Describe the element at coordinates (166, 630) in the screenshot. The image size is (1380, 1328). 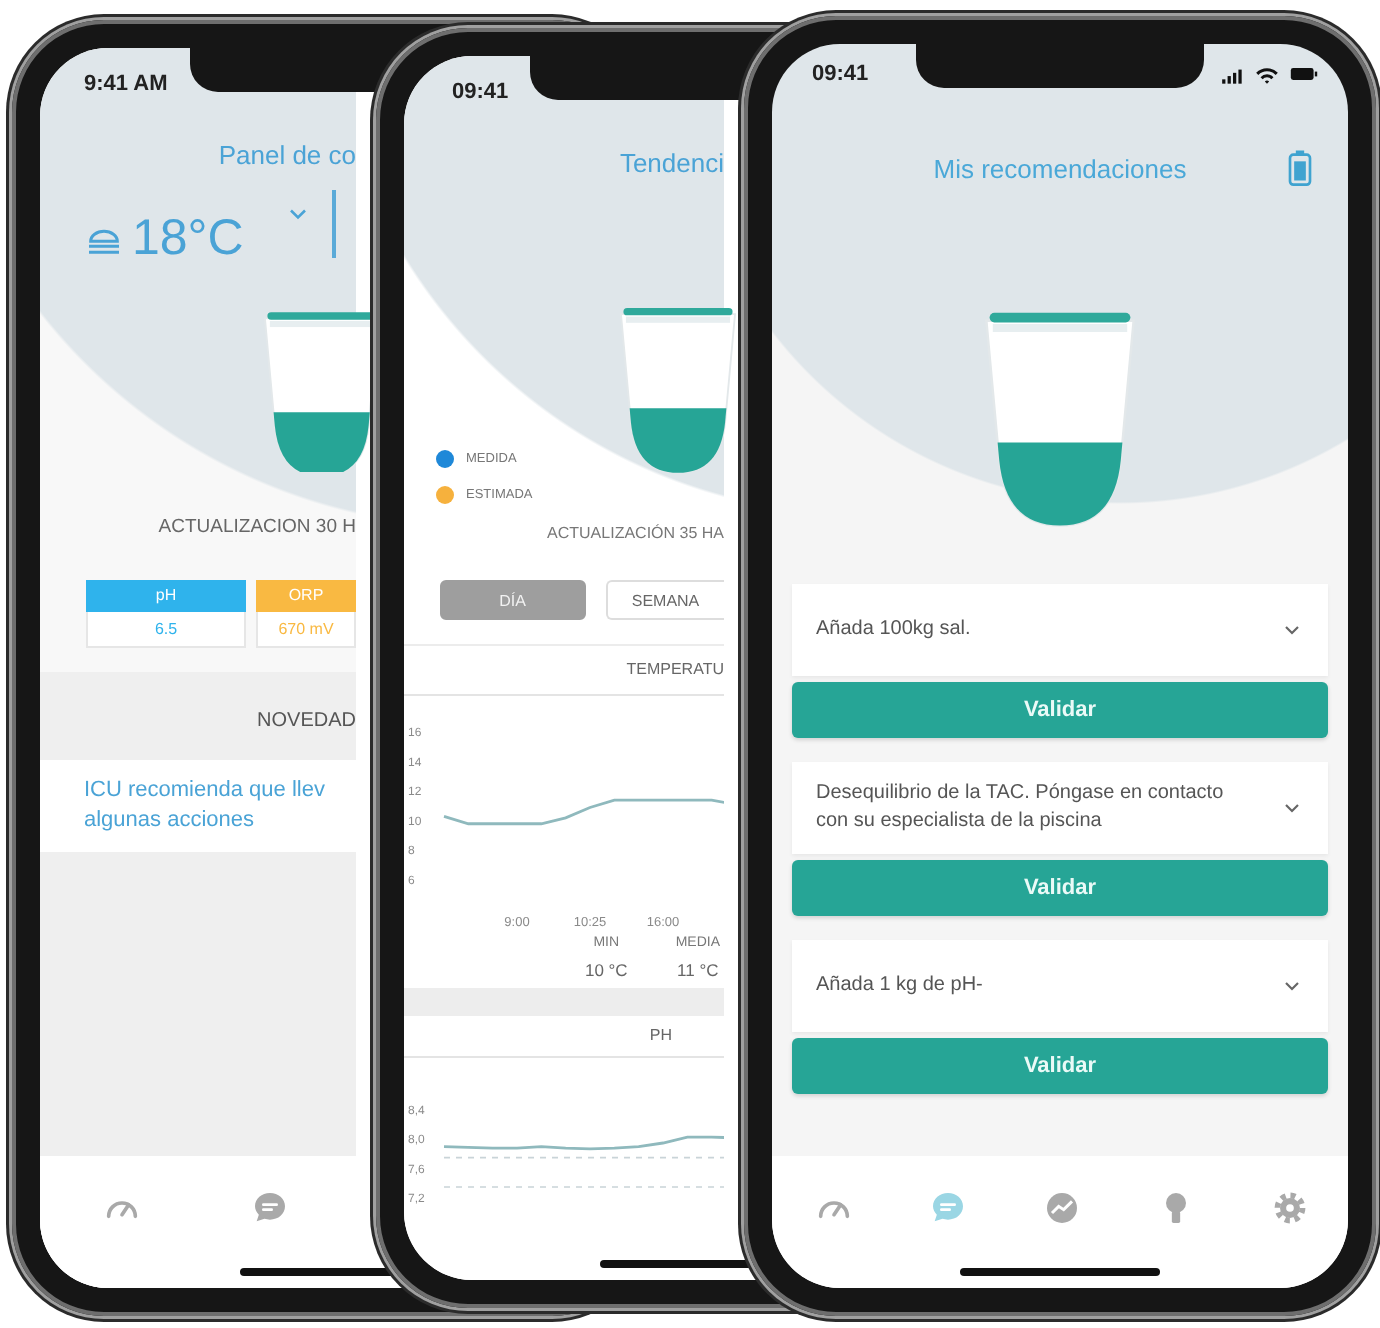
I see `tile-value: 6.5` at that location.